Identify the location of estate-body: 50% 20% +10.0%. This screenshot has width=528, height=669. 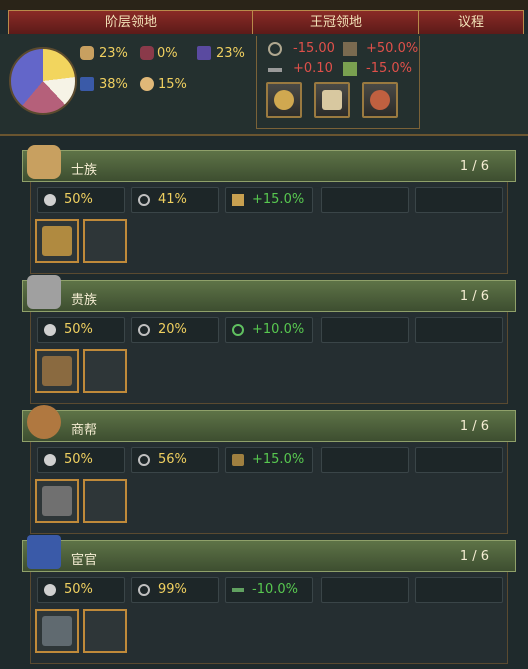
(269, 358).